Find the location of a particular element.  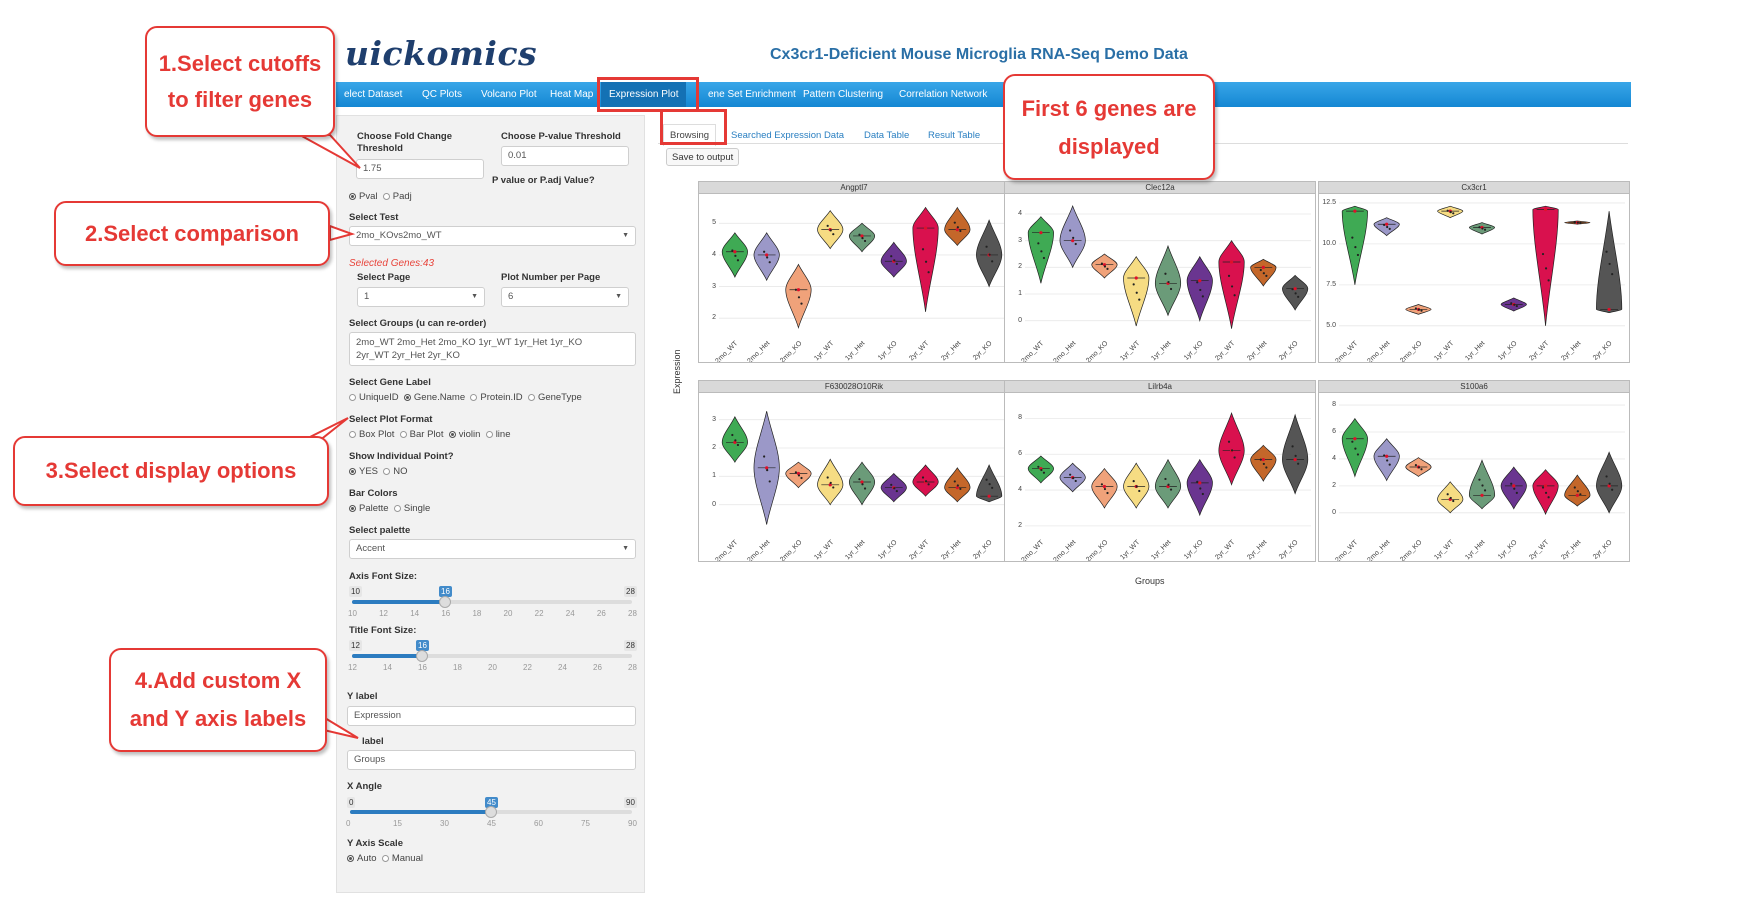

callout-line: and Y axis labels is located at coordinates (218, 718).